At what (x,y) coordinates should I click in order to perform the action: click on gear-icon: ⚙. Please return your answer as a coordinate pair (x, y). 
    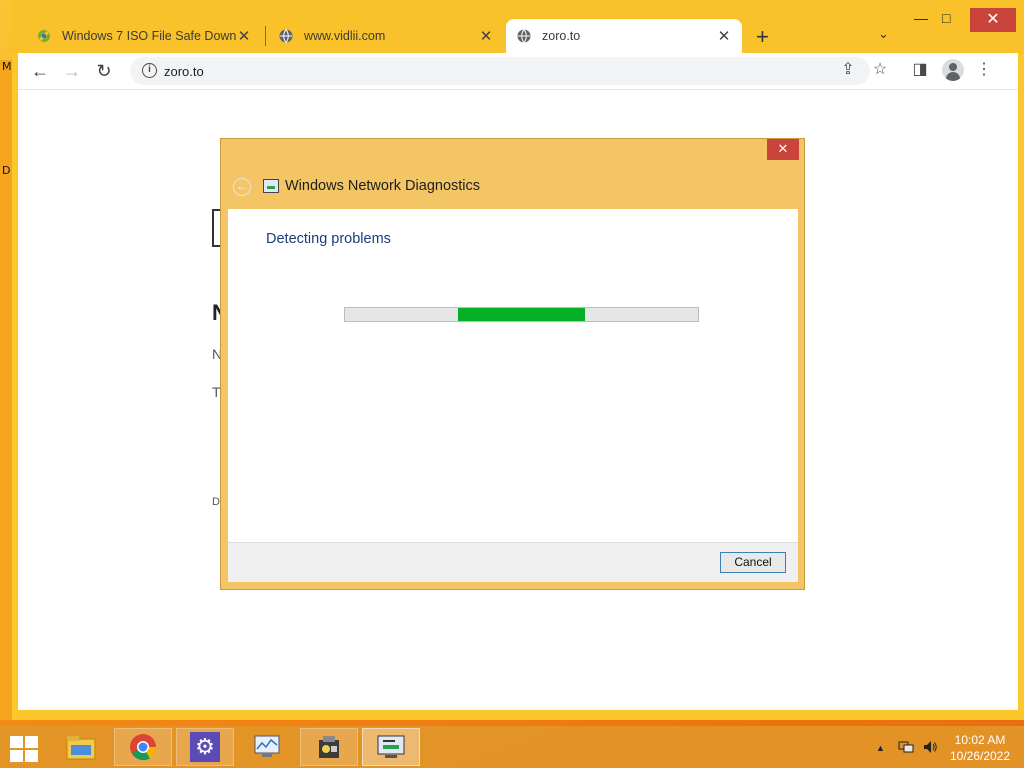
    Looking at the image, I should click on (205, 747).